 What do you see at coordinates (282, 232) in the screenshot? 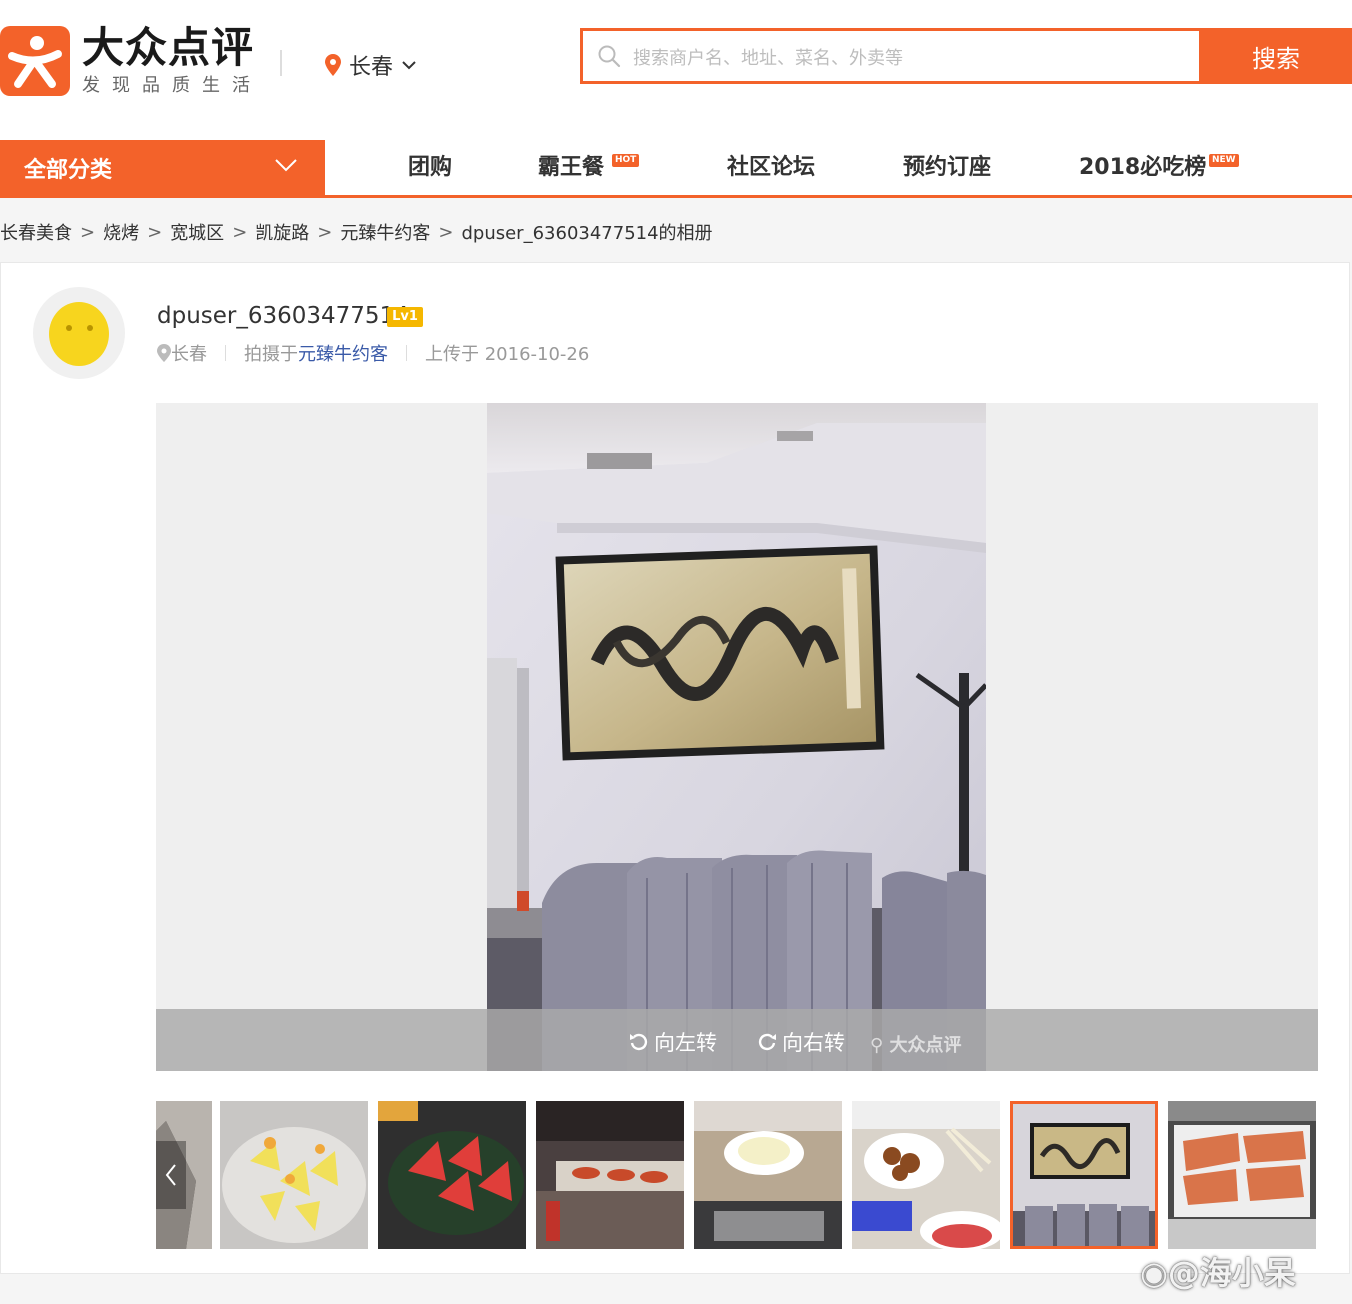
I see `breadcrumb-link: 凯旋路` at bounding box center [282, 232].